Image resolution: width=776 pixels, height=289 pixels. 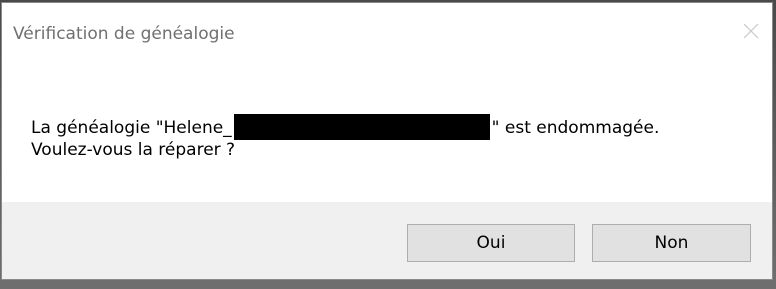 I want to click on redacted-name-block, so click(x=361, y=127).